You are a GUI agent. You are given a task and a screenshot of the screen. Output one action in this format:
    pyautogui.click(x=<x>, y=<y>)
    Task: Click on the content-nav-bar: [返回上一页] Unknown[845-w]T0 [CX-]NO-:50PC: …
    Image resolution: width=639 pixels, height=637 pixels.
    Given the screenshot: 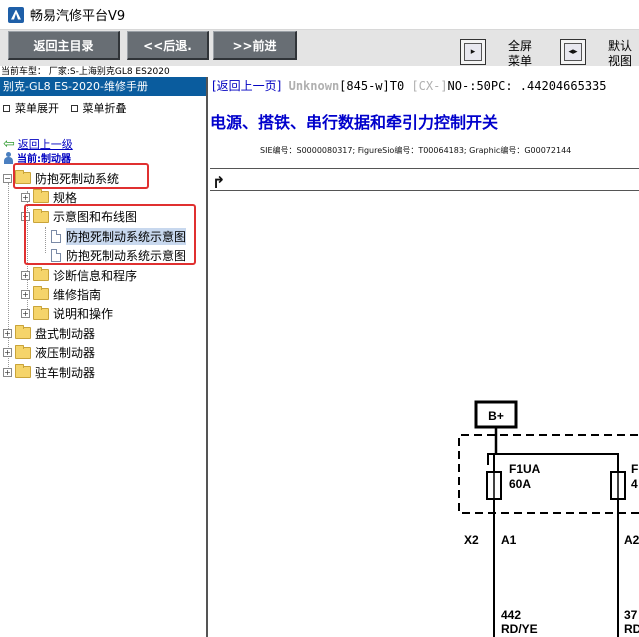 What is the action you would take?
    pyautogui.click(x=409, y=85)
    